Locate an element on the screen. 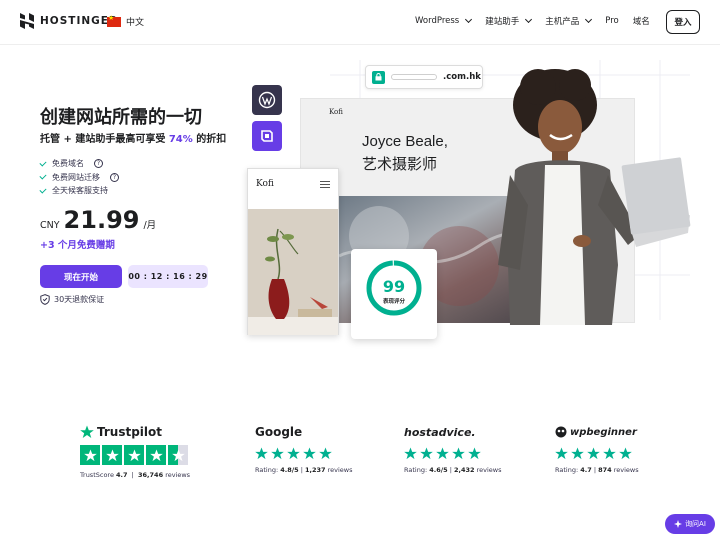 The width and height of the screenshot is (720, 540). price-currency: CNY is located at coordinates (50, 225).